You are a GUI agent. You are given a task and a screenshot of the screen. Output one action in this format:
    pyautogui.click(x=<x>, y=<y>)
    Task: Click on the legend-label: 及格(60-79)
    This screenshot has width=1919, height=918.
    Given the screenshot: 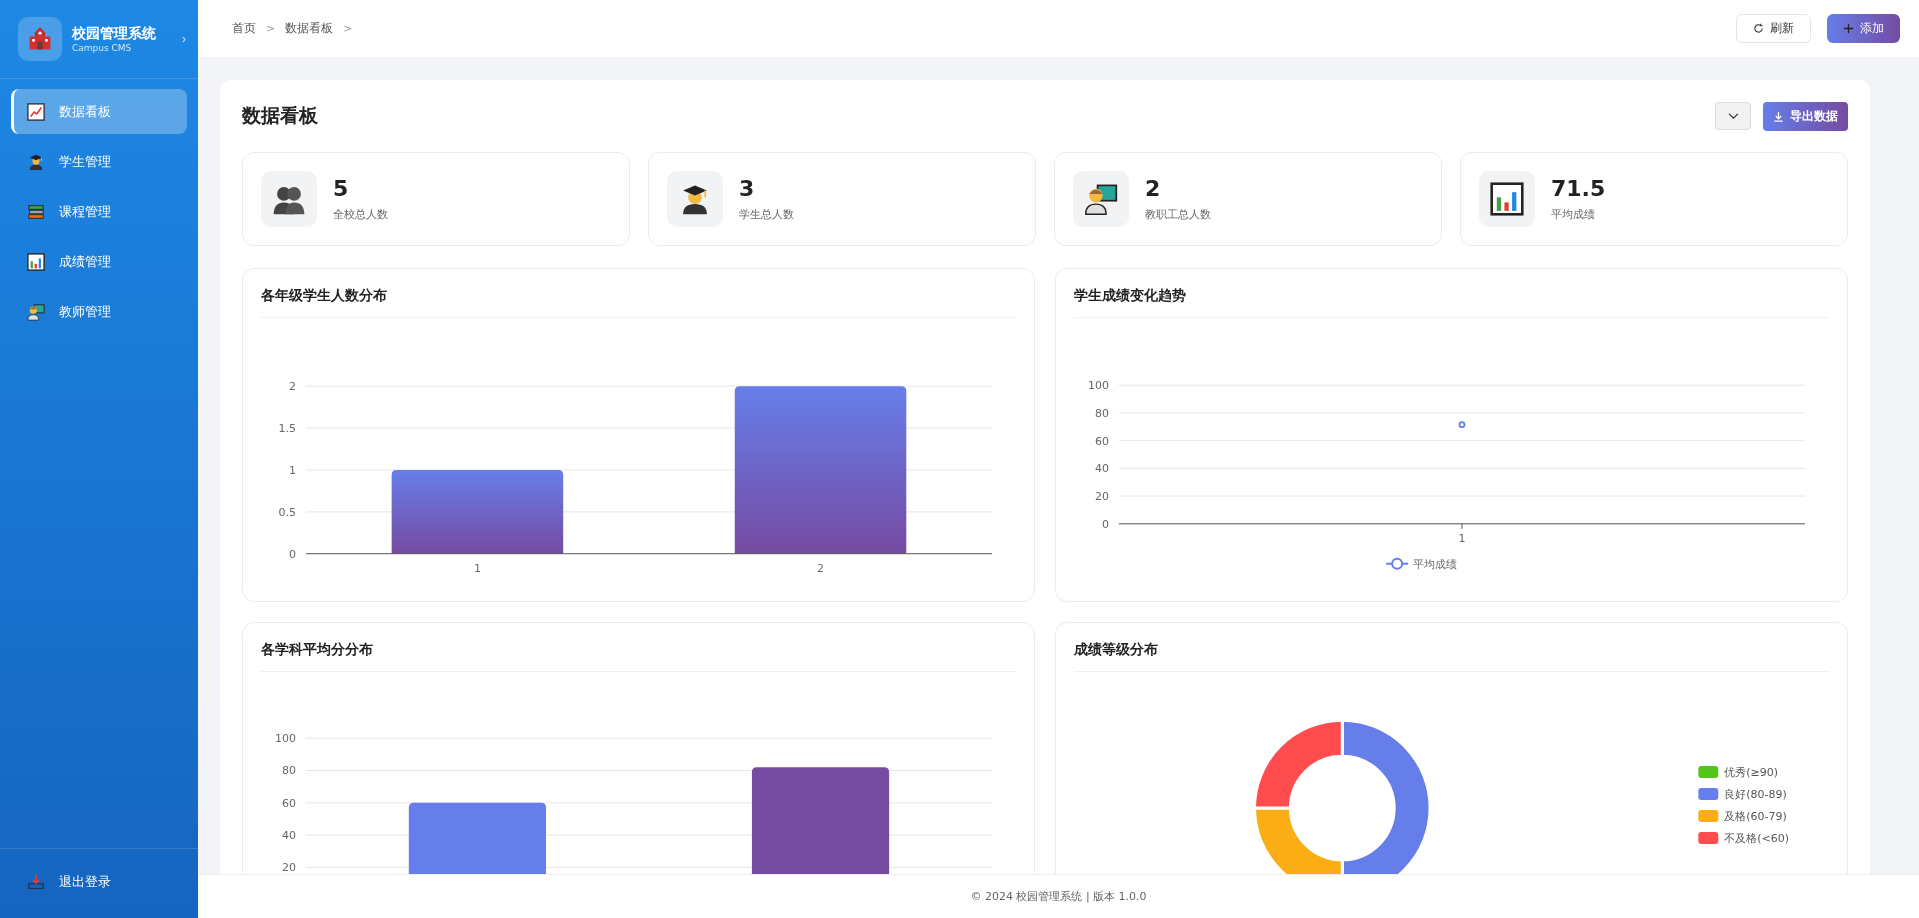 What is the action you would take?
    pyautogui.click(x=1755, y=816)
    